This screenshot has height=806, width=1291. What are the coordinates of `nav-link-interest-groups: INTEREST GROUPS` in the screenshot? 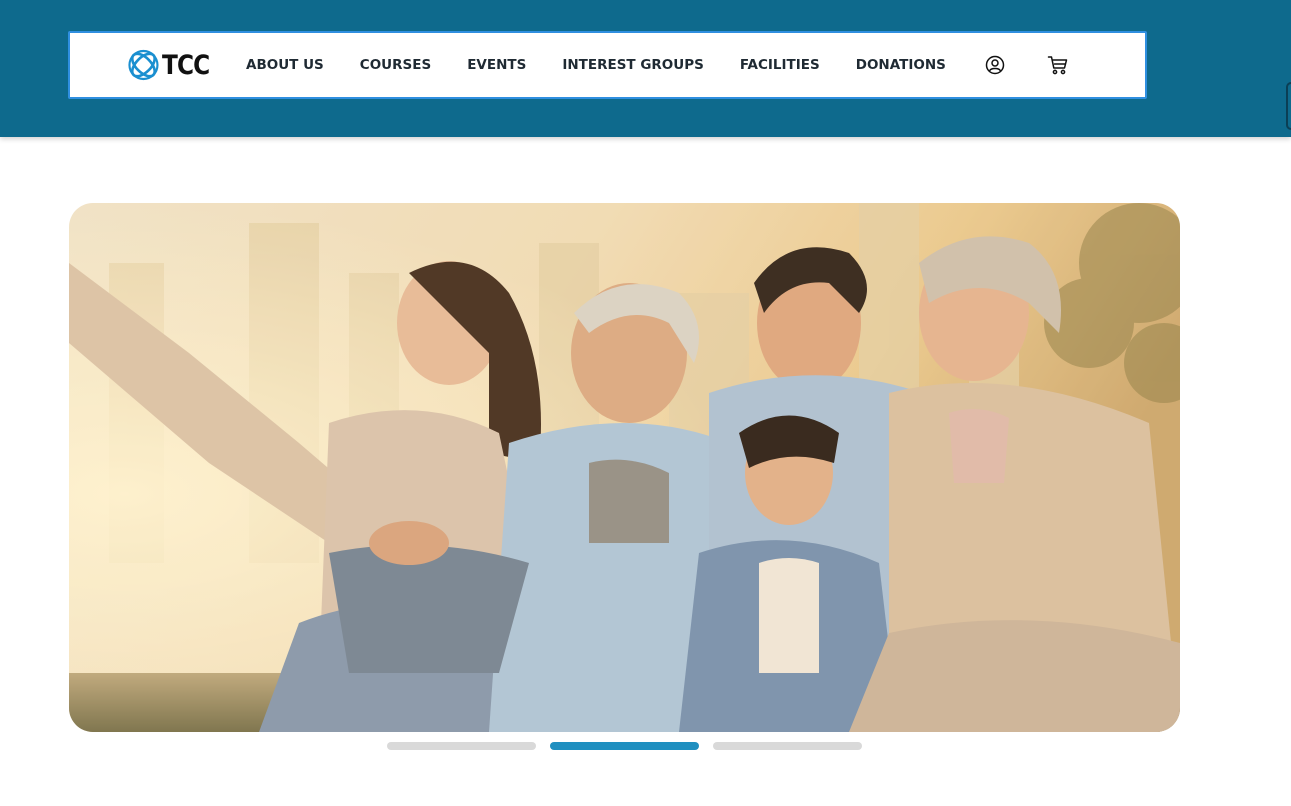 It's located at (633, 65).